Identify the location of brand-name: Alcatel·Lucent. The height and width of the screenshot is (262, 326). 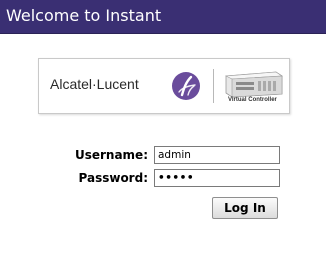
(94, 84).